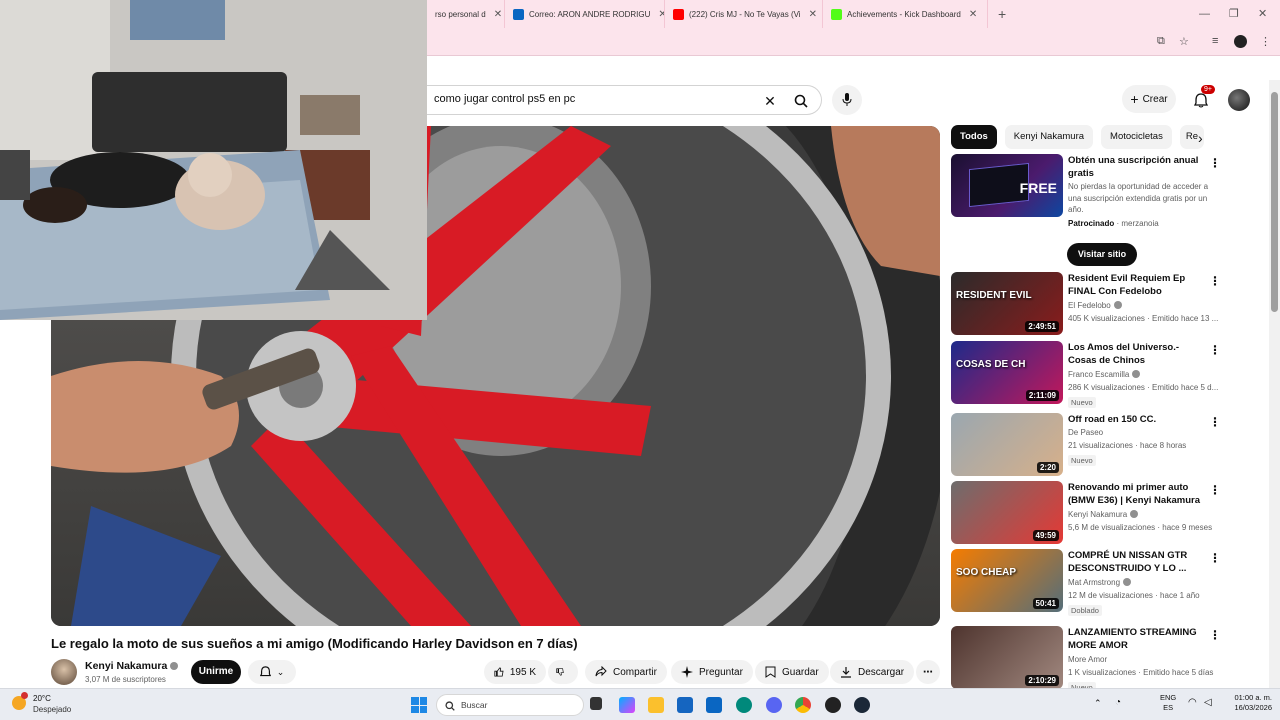 The width and height of the screenshot is (1280, 720). What do you see at coordinates (272, 672) in the screenshot?
I see `subscribe-bell-button: ⌄` at bounding box center [272, 672].